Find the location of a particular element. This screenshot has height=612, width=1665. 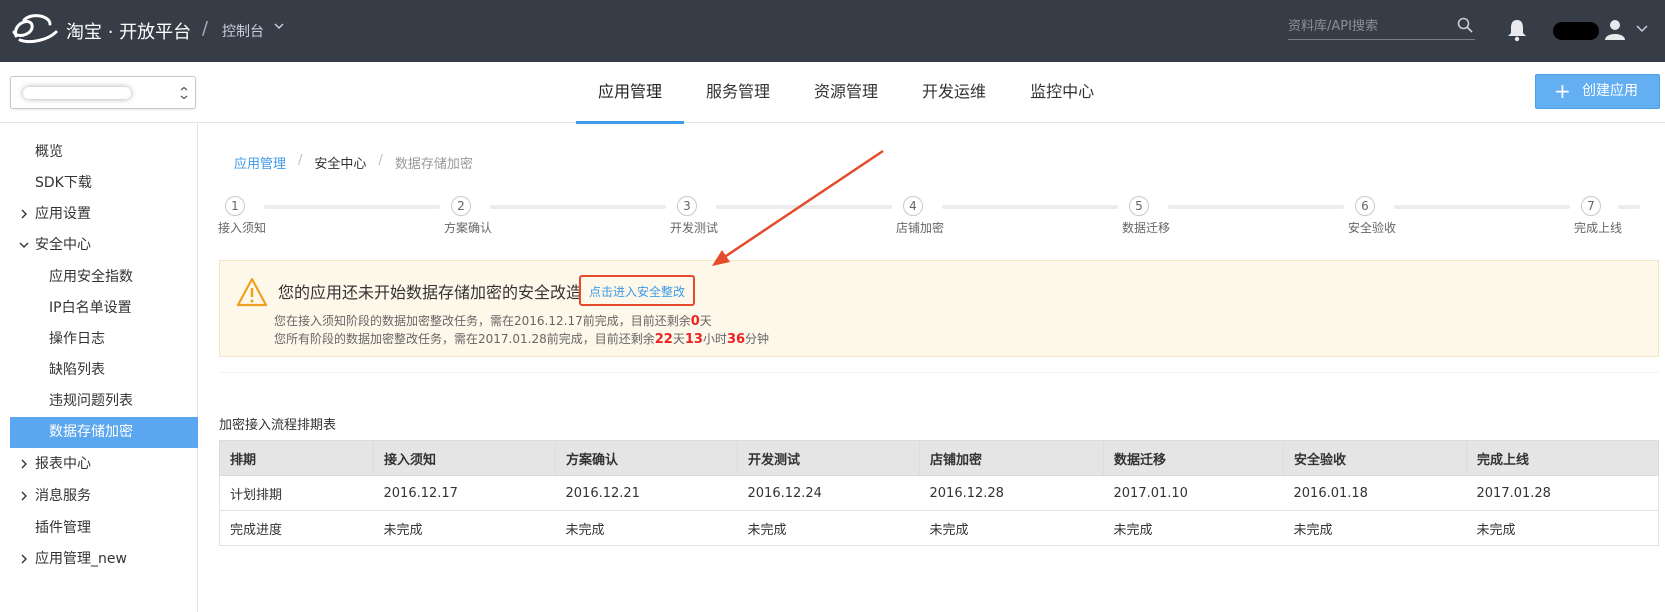

alert-text: 小时 is located at coordinates (714, 339).